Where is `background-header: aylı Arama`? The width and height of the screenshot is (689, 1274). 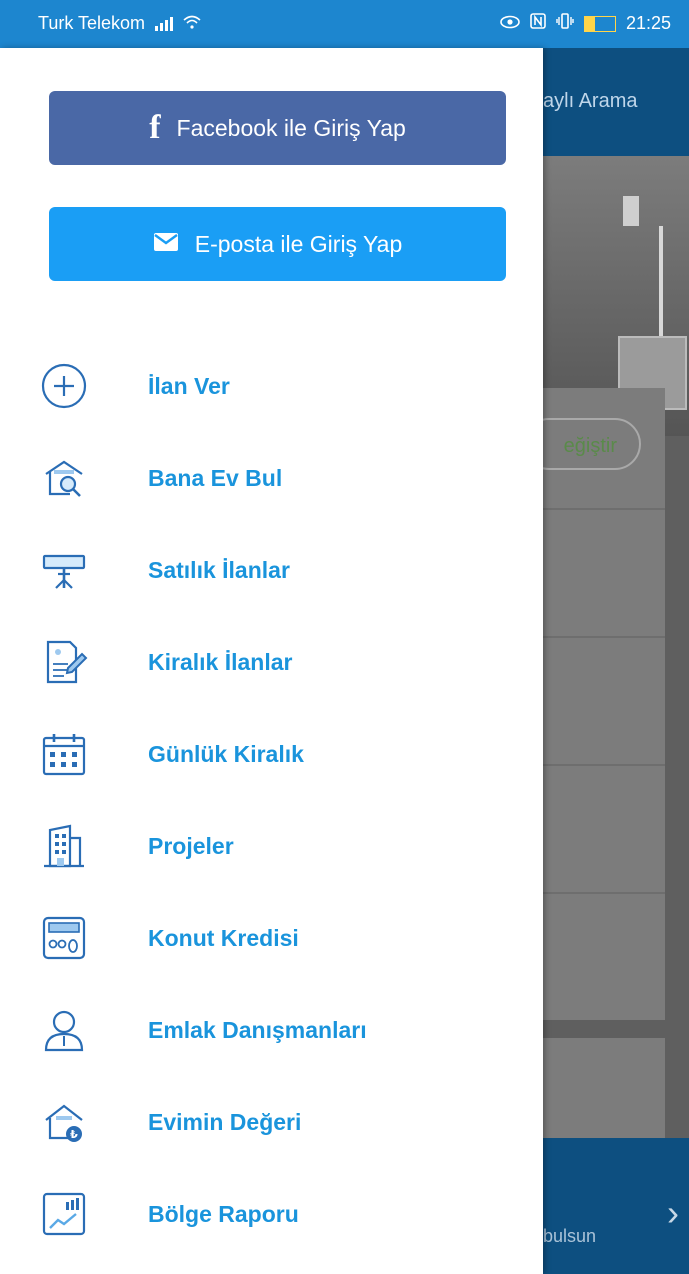 background-header: aylı Arama is located at coordinates (616, 102).